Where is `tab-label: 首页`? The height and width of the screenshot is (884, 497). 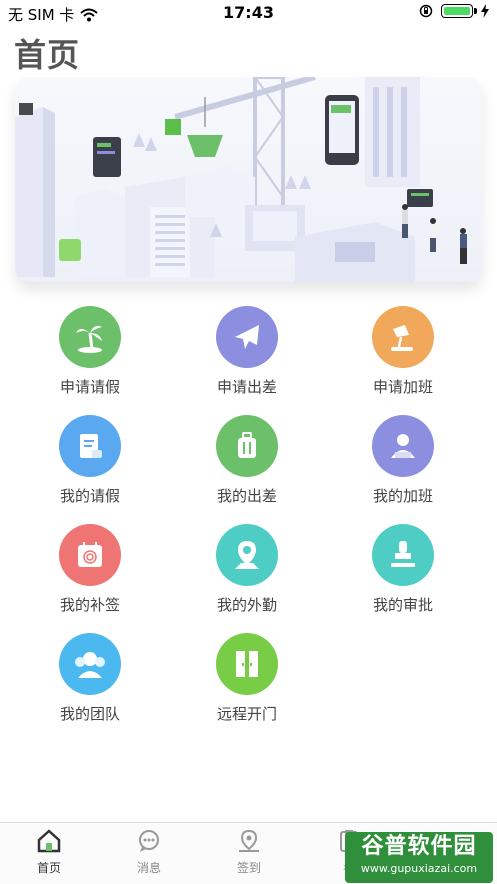
tab-label: 首页 is located at coordinates (48, 868).